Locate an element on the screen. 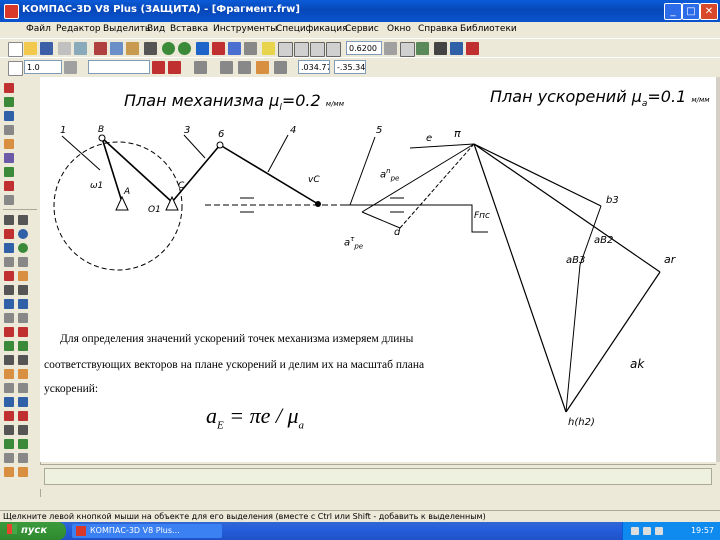 The width and height of the screenshot is (720, 540). associative-view-icon is located at coordinates (9, 186).